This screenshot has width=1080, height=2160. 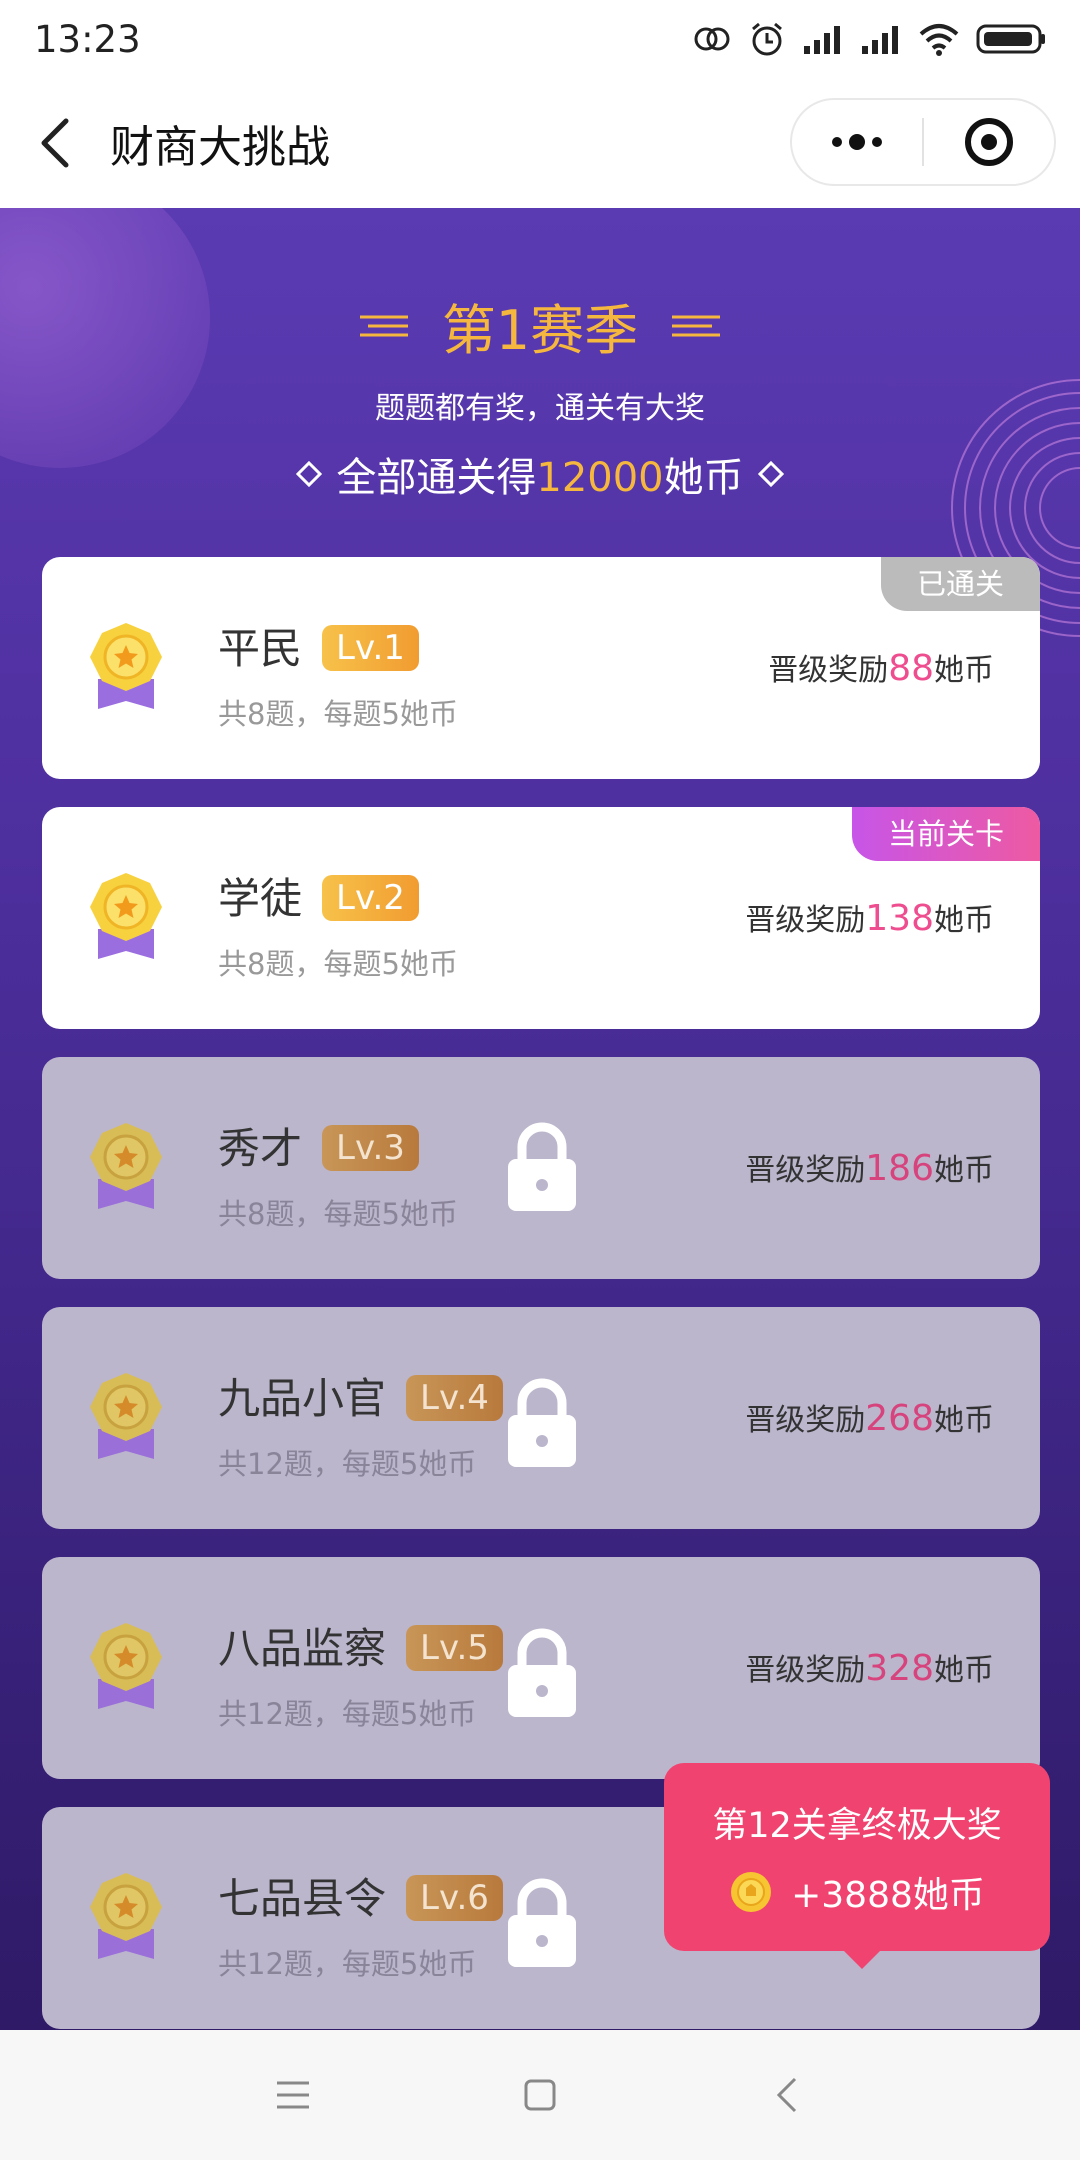 I want to click on reward-amount: 328, so click(x=899, y=1668).